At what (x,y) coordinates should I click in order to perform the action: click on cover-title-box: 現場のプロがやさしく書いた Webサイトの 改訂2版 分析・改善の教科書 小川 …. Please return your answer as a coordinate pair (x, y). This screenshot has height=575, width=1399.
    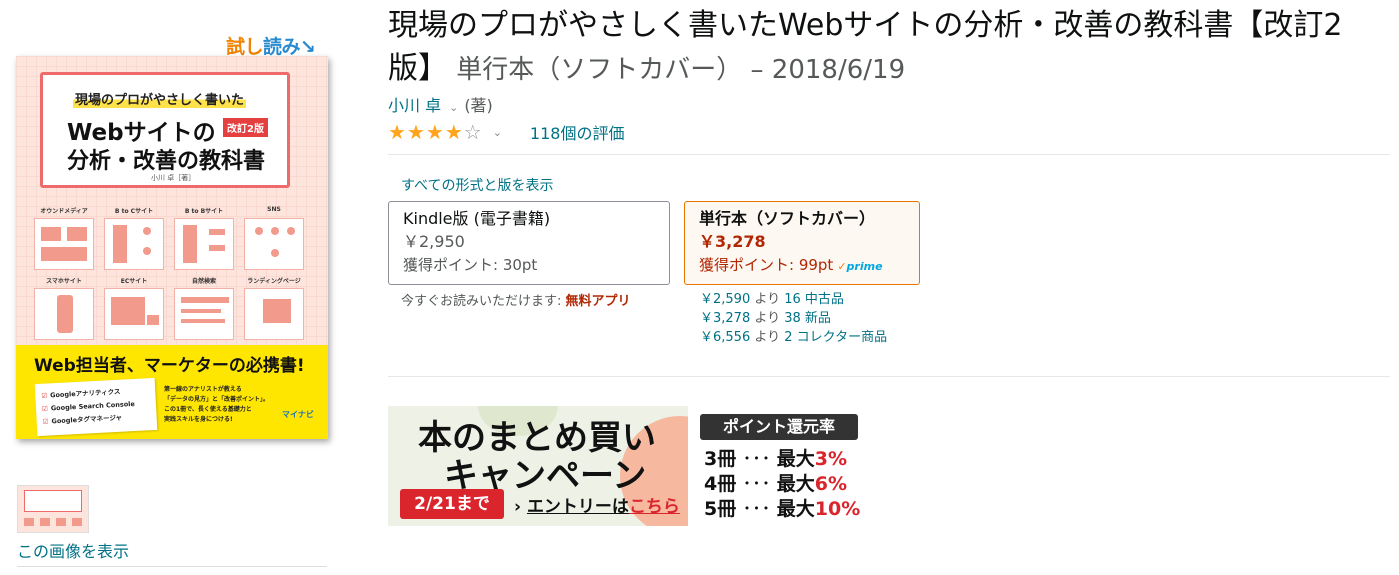
    Looking at the image, I should click on (165, 130).